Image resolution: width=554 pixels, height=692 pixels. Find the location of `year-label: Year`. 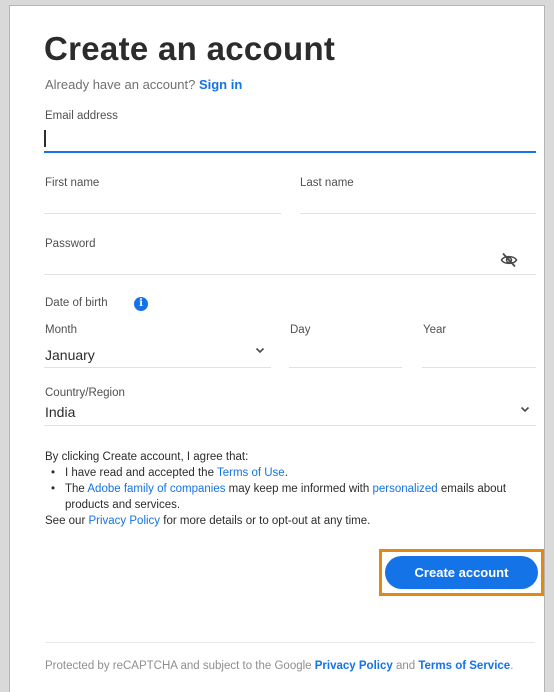

year-label: Year is located at coordinates (435, 330).